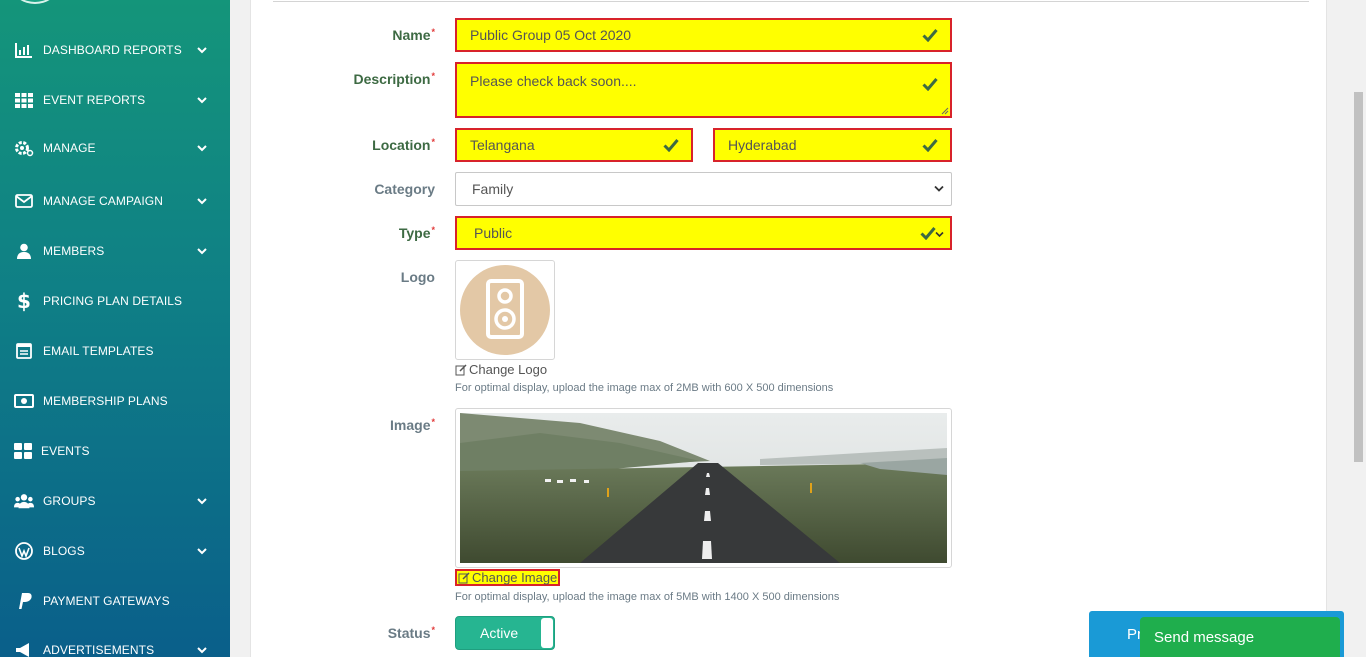 Image resolution: width=1366 pixels, height=657 pixels. What do you see at coordinates (23, 451) in the screenshot?
I see `tiles-icon` at bounding box center [23, 451].